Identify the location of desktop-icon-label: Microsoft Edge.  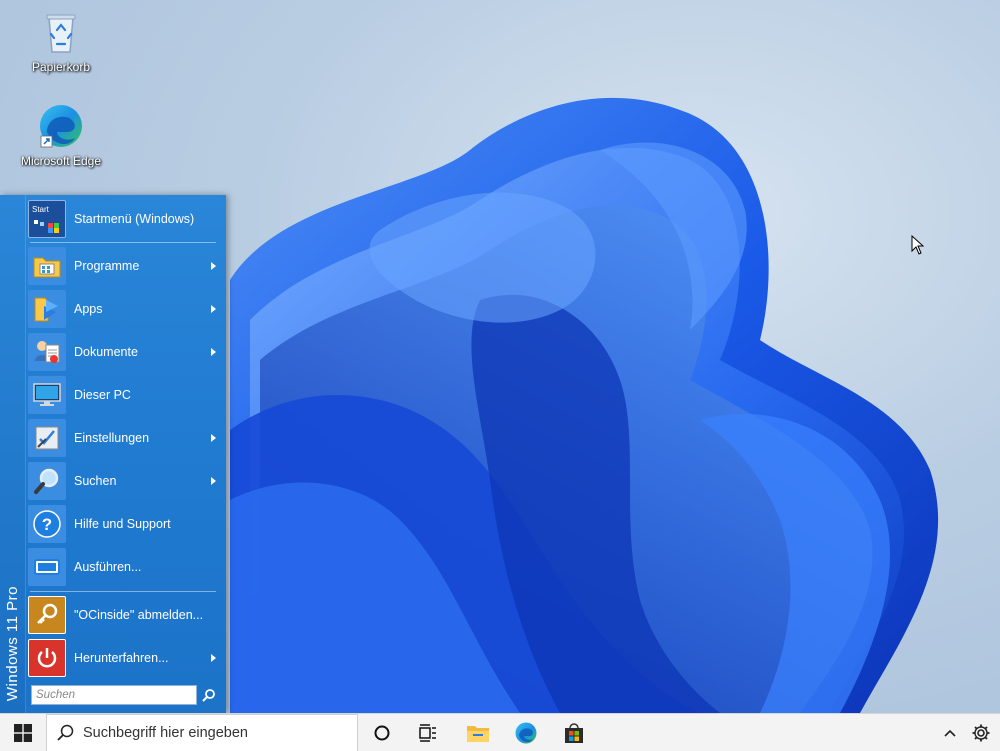
(61, 161).